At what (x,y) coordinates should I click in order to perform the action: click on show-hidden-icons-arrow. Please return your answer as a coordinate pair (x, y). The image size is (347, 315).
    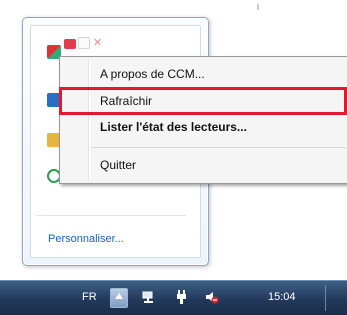
    Looking at the image, I should click on (119, 298).